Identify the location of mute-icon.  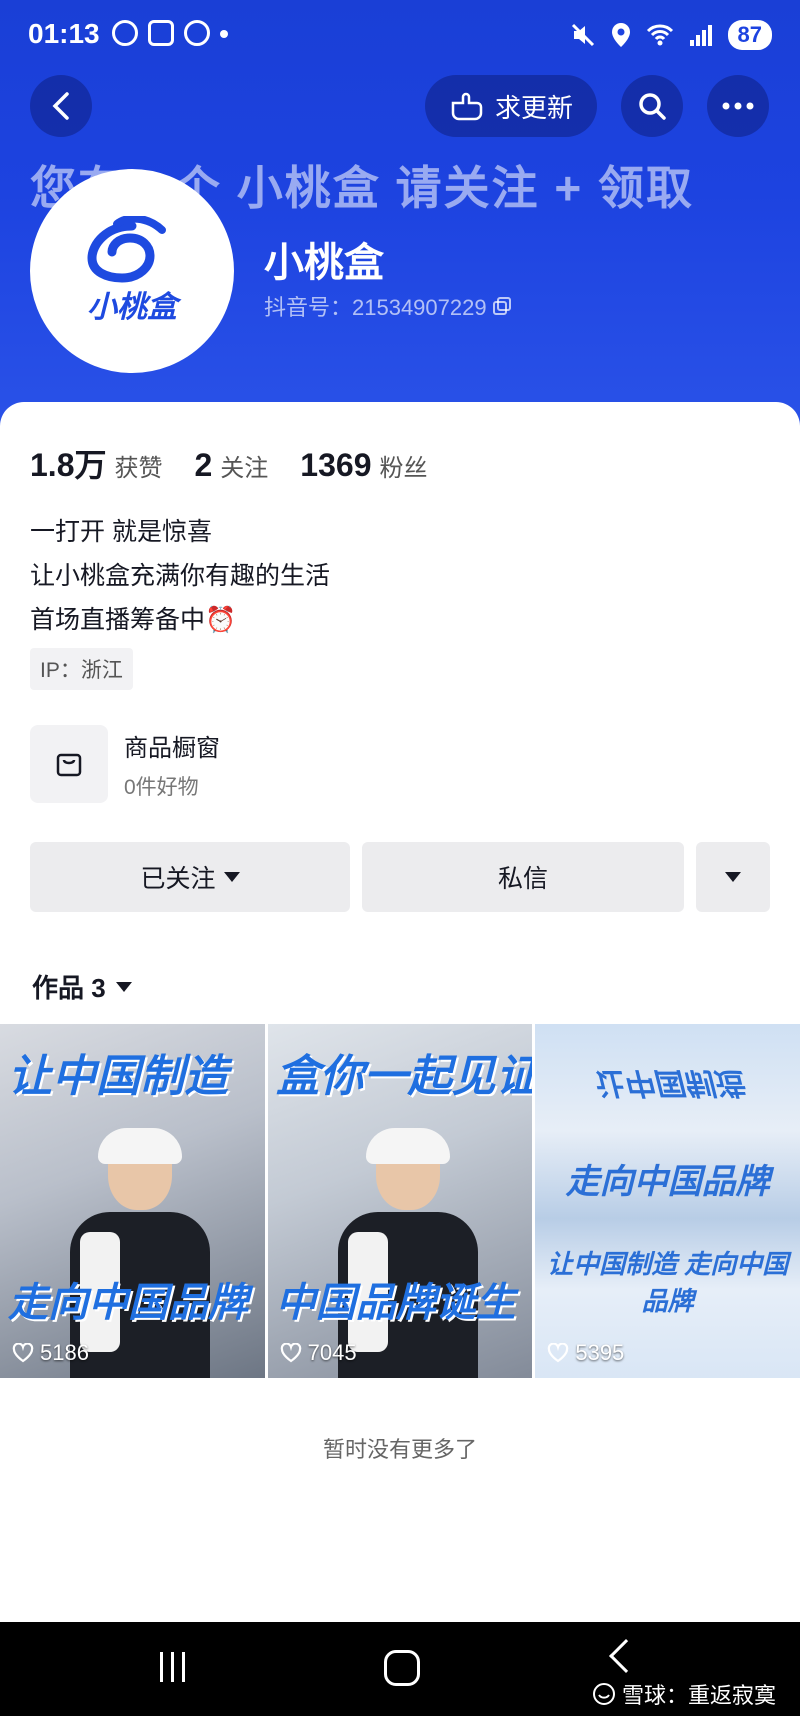
(582, 35).